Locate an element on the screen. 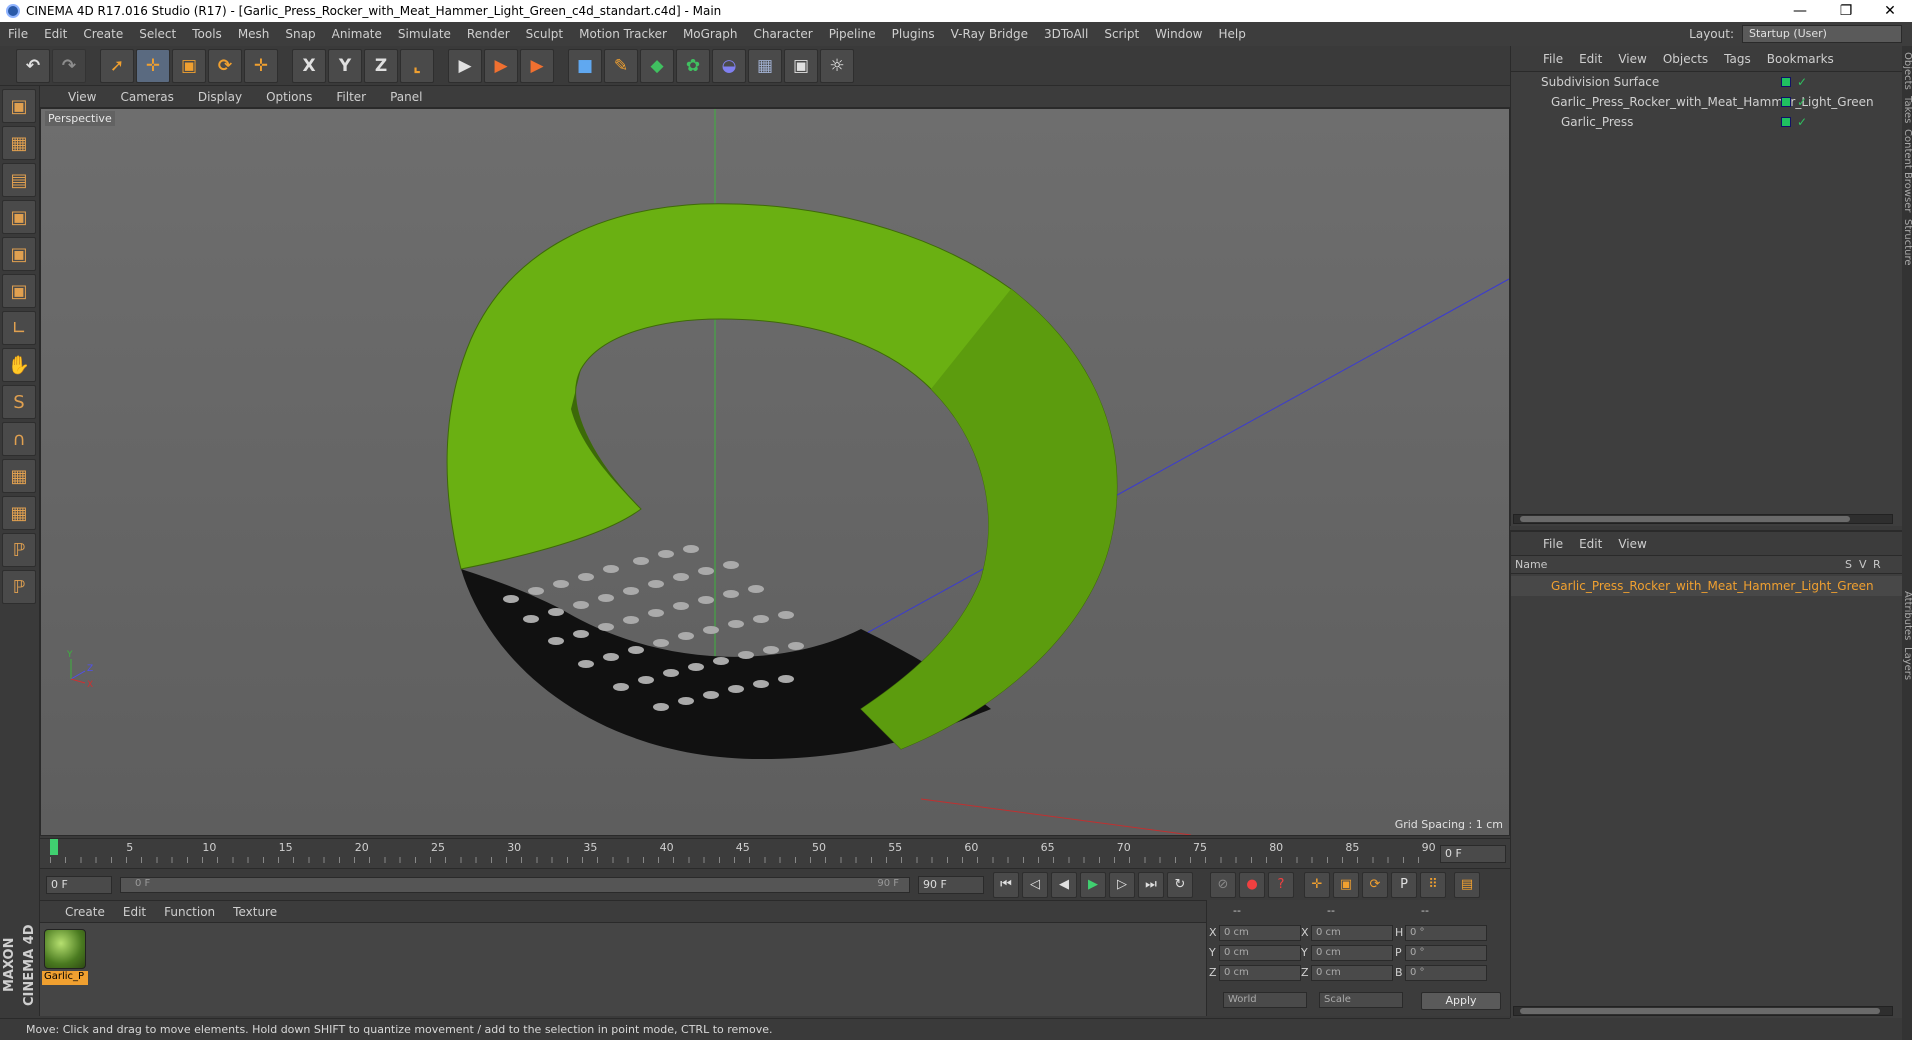 The width and height of the screenshot is (1912, 1040). left-tool-4-button: ▣ is located at coordinates (19, 254).